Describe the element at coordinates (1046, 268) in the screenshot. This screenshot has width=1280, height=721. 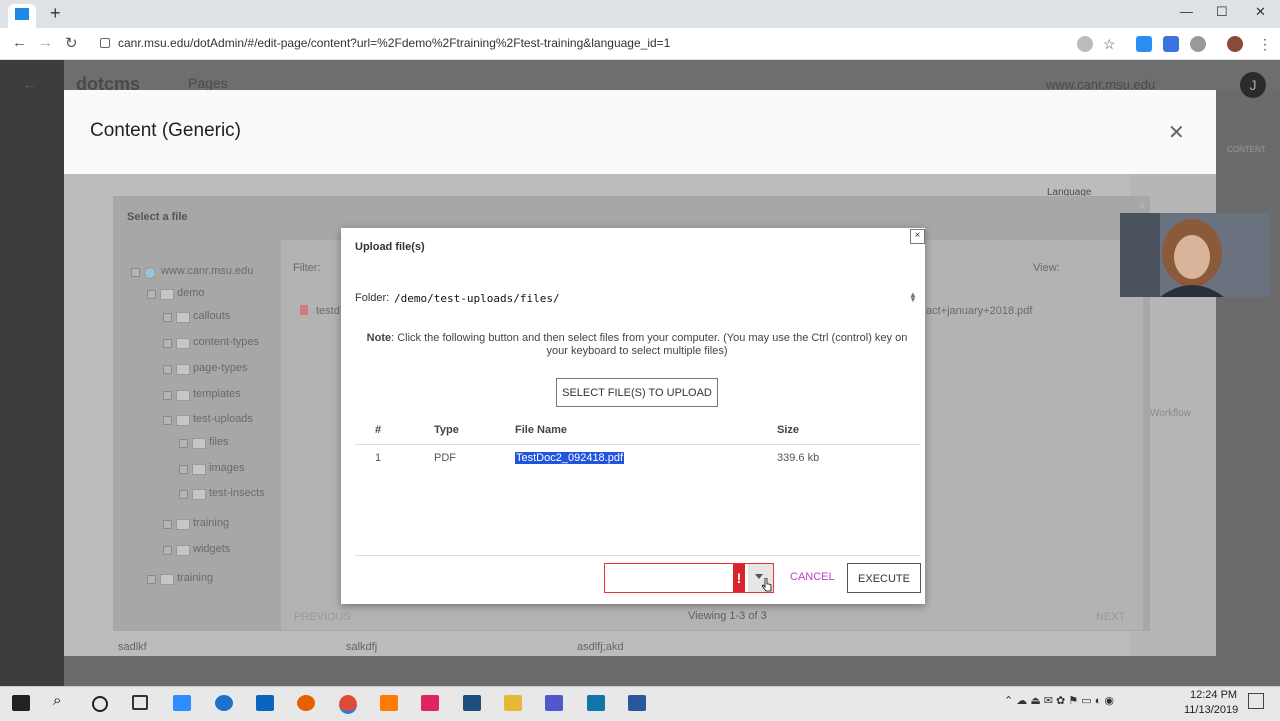
I see `view-label: View:` at that location.